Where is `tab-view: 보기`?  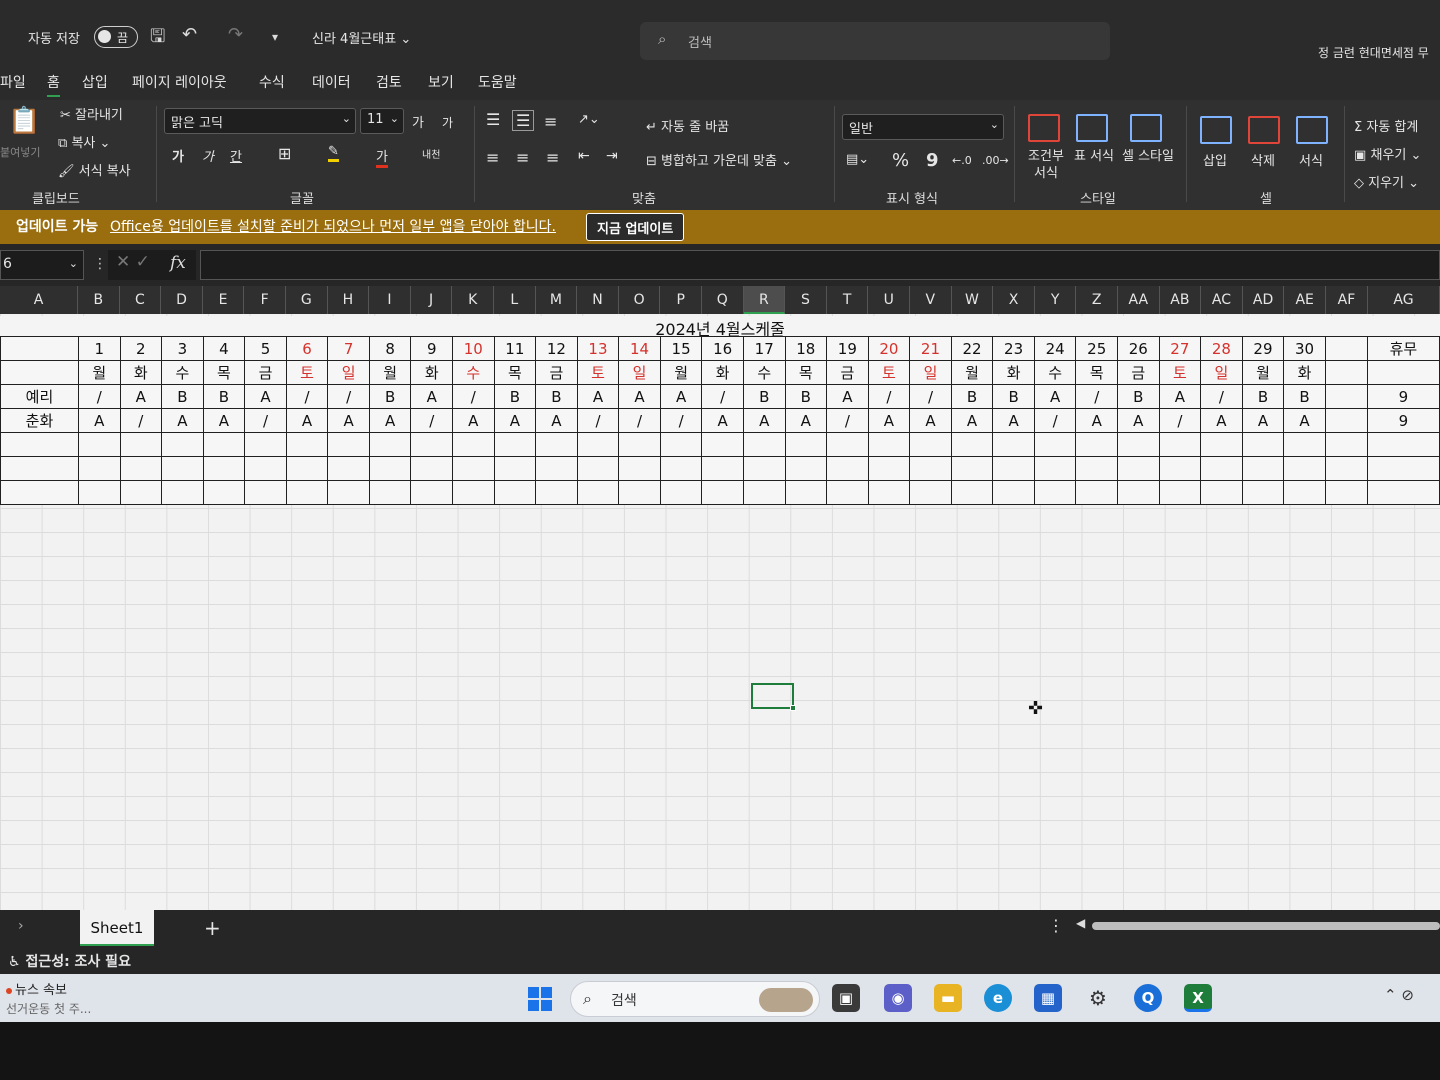 tab-view: 보기 is located at coordinates (441, 82).